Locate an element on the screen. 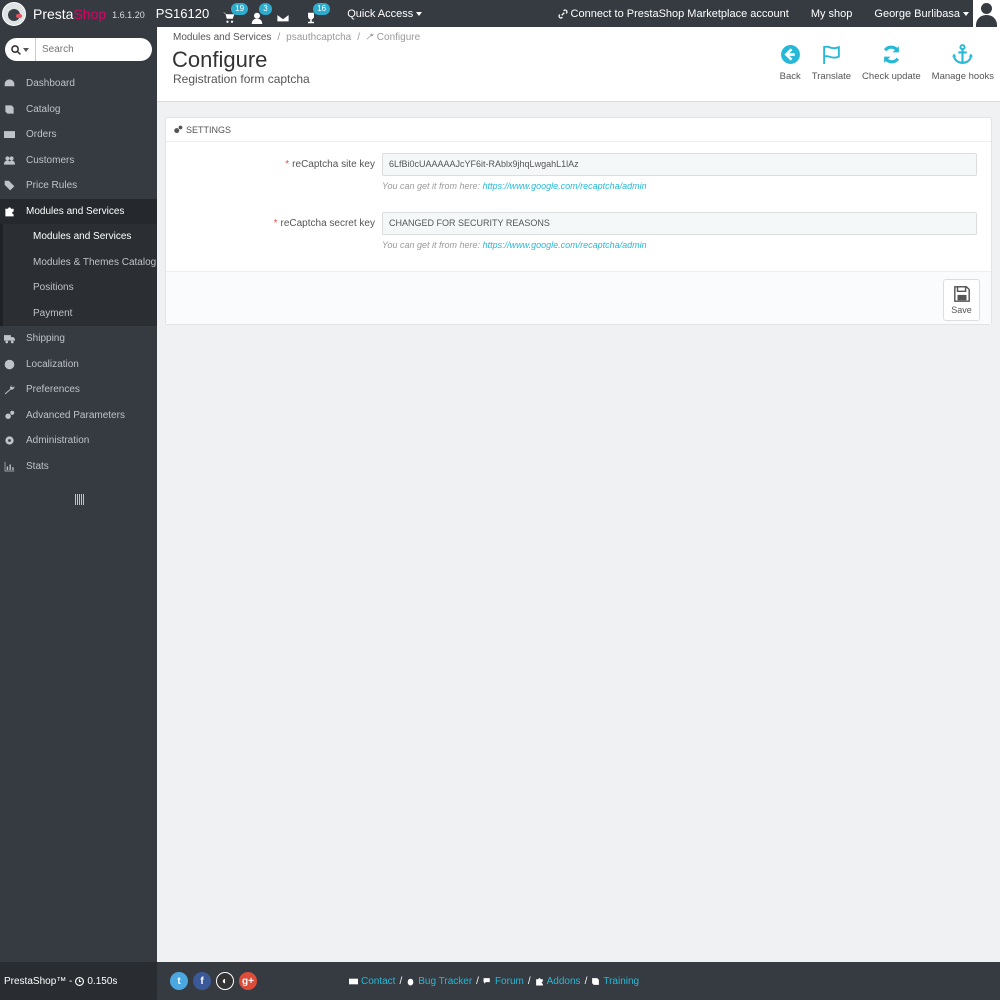 This screenshot has width=1000, height=1000. panel-heading: SETTINGS is located at coordinates (578, 130).